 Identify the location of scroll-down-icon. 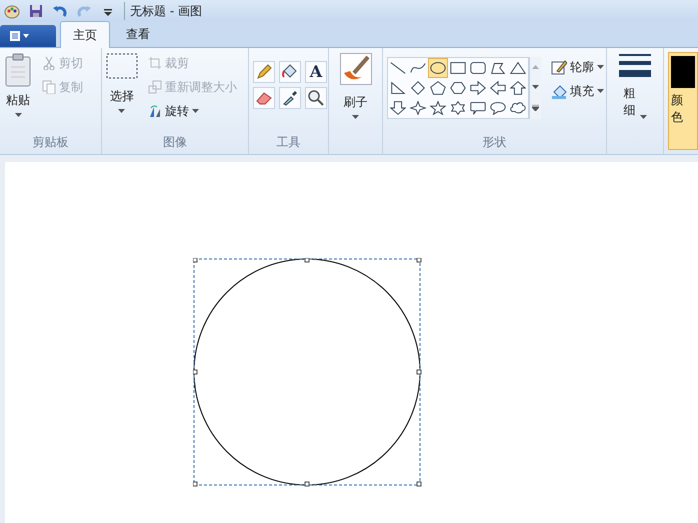
(536, 87).